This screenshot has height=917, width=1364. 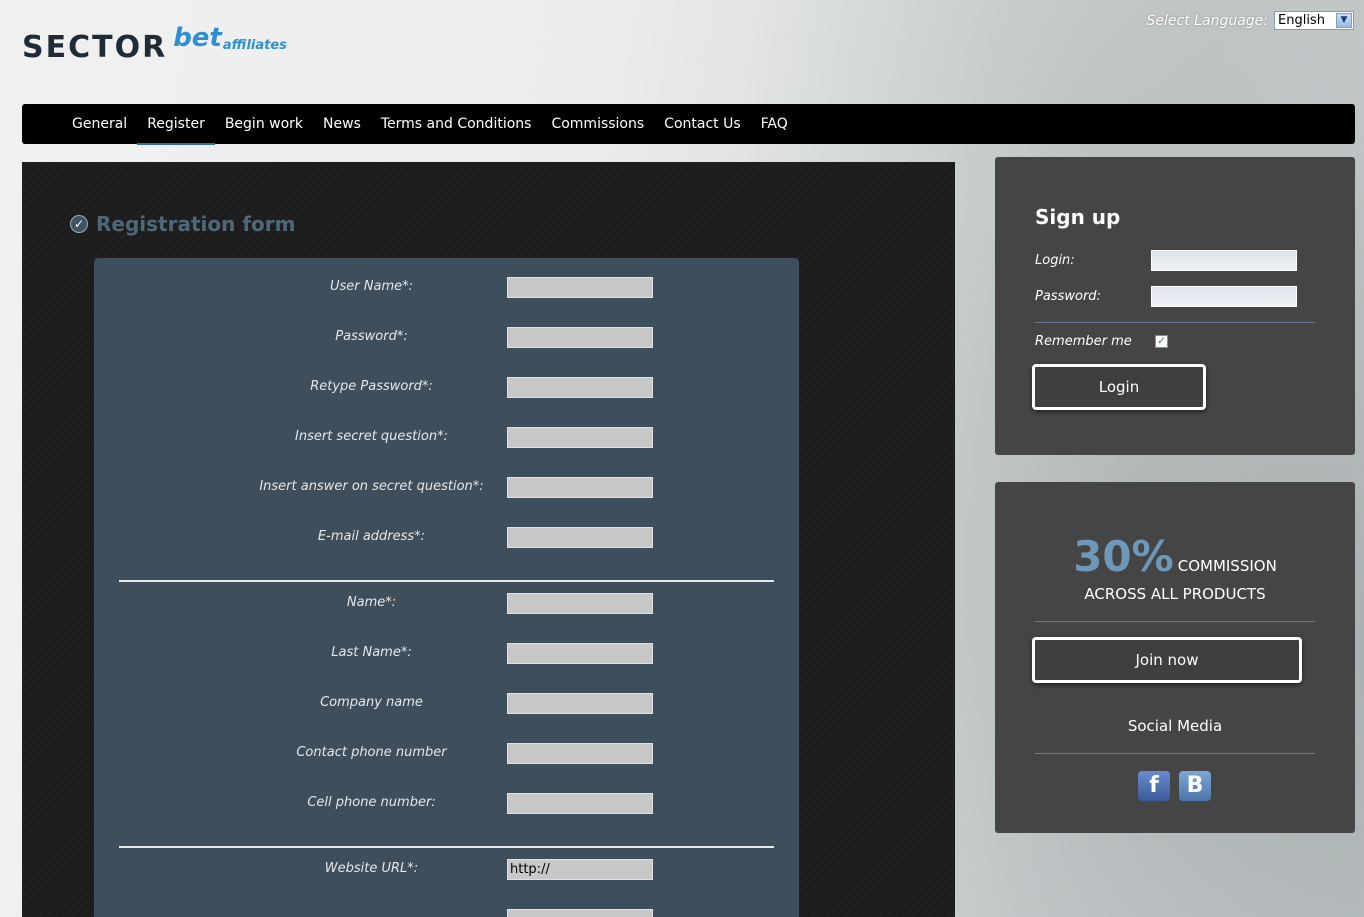 I want to click on form-row-website: Website URL*: http://, so click(x=446, y=869).